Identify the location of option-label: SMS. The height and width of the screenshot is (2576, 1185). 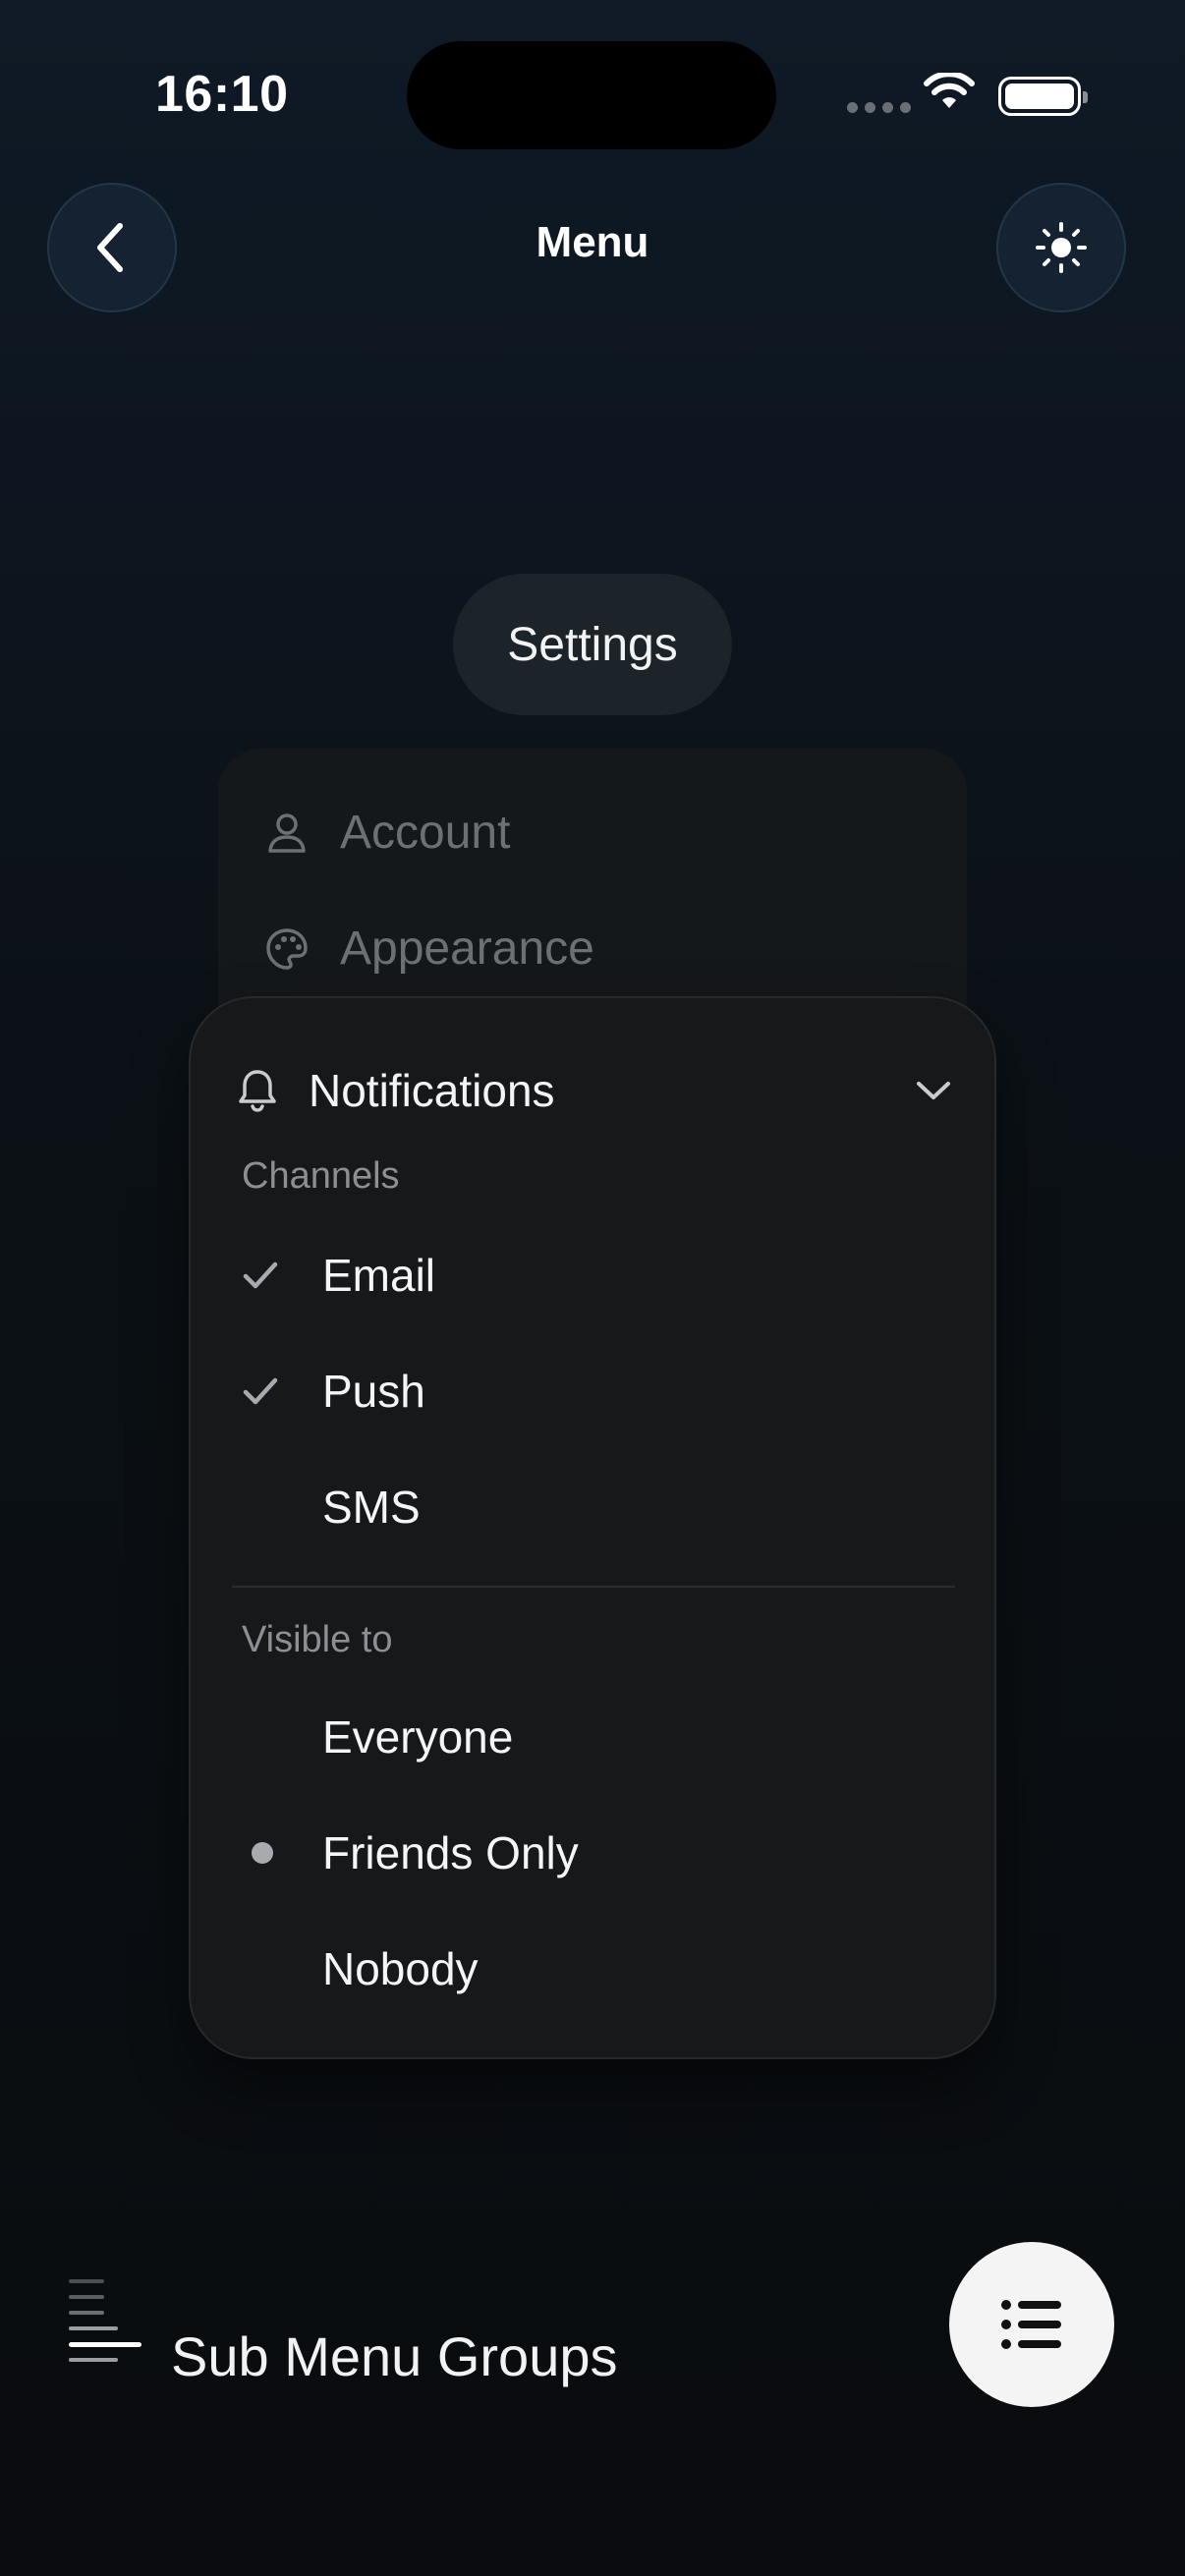
(372, 1507).